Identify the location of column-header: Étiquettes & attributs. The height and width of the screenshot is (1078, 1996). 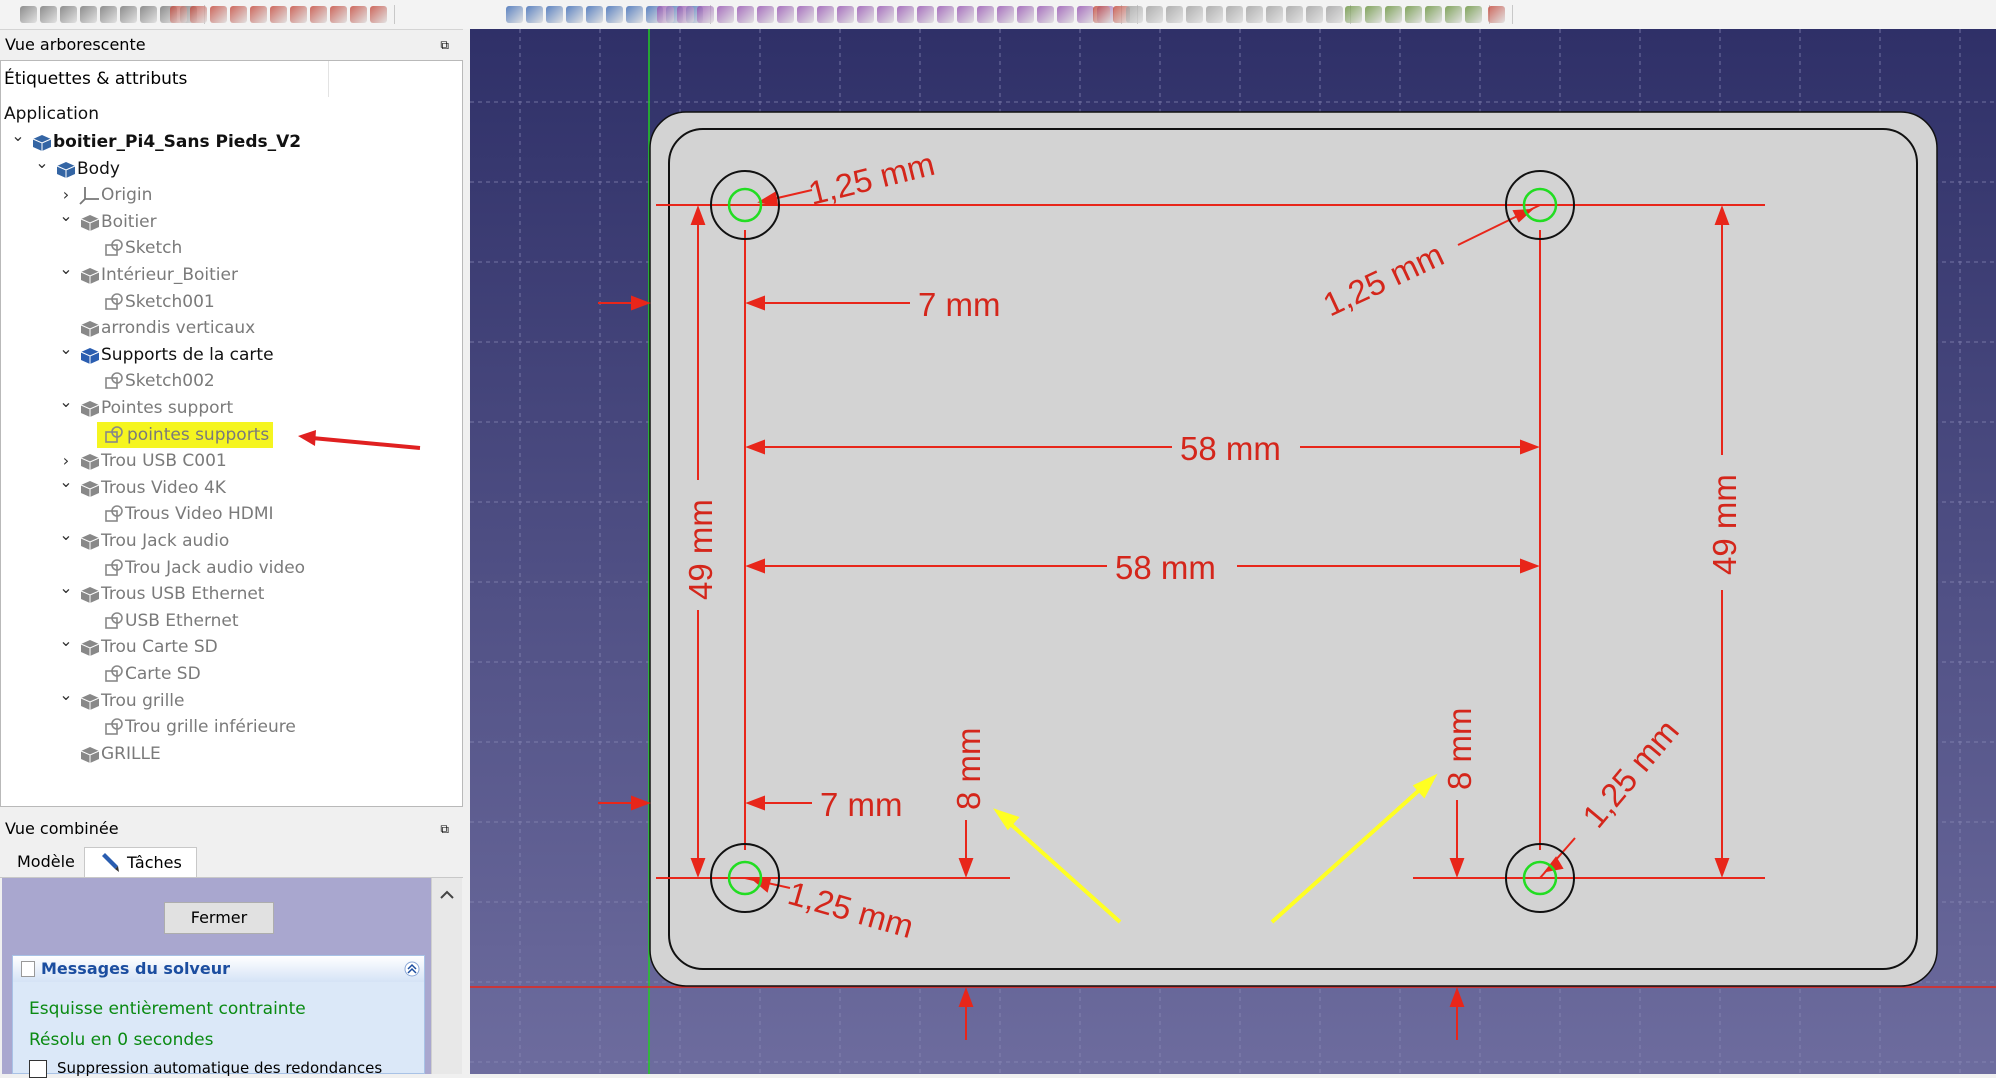
(95, 81).